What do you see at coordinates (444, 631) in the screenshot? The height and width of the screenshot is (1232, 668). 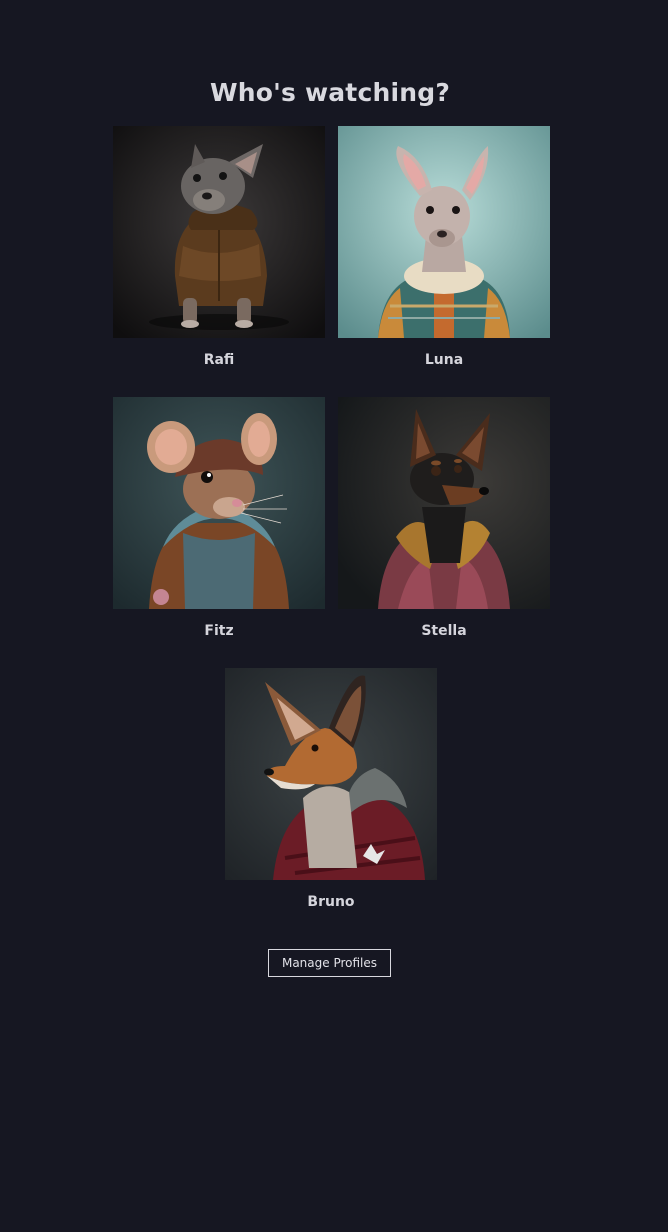 I see `profile-name: Stella` at bounding box center [444, 631].